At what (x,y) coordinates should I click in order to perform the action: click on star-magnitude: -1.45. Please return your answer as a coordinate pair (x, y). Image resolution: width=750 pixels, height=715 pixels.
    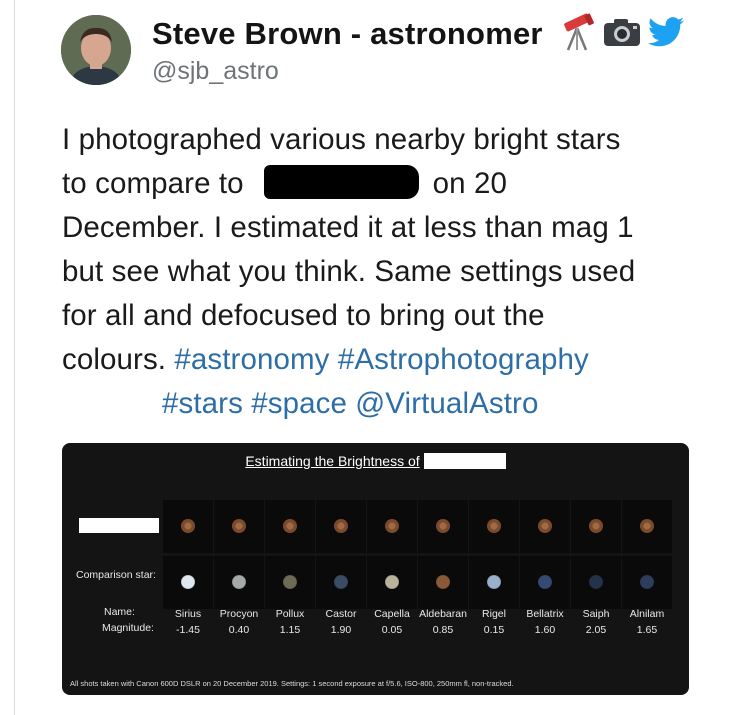
    Looking at the image, I should click on (188, 630).